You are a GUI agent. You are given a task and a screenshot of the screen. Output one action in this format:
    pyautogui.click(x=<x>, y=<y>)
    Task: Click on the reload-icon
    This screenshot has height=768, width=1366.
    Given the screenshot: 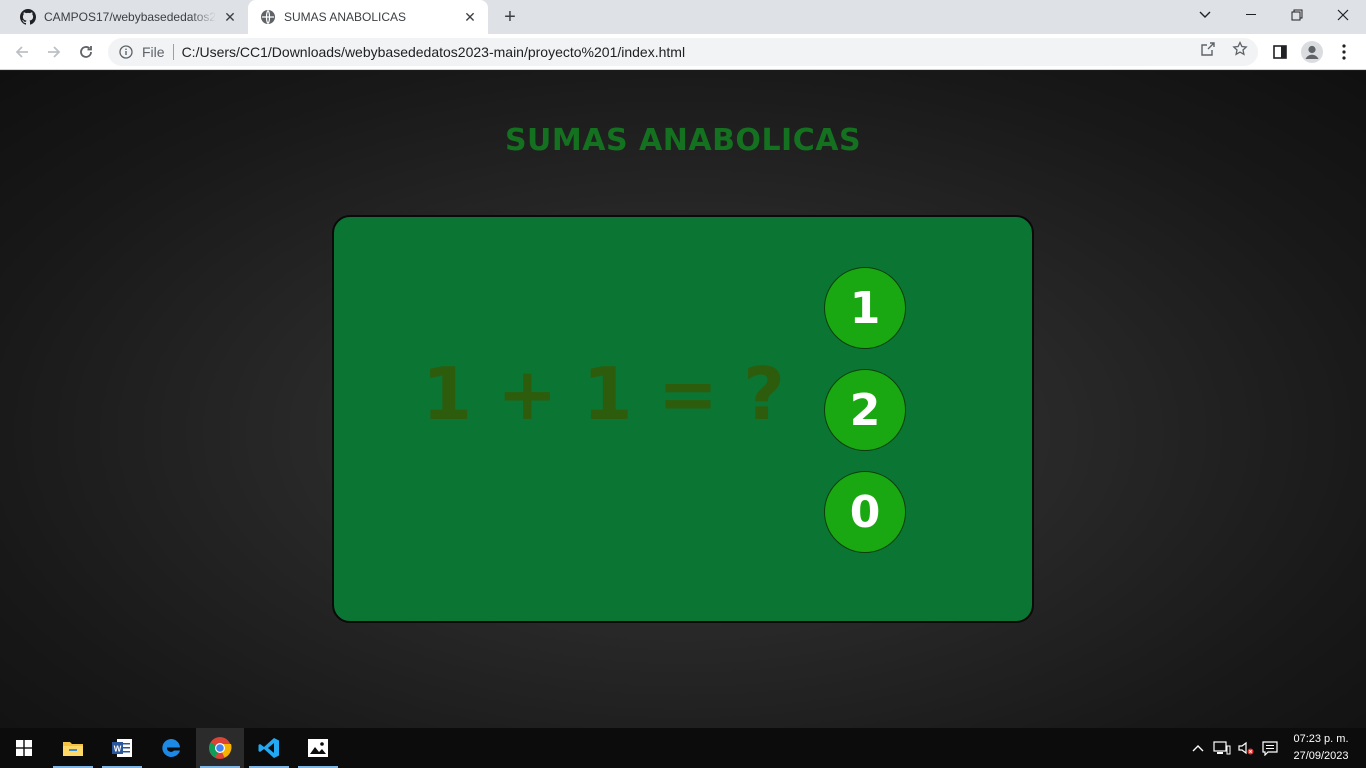 What is the action you would take?
    pyautogui.click(x=86, y=52)
    